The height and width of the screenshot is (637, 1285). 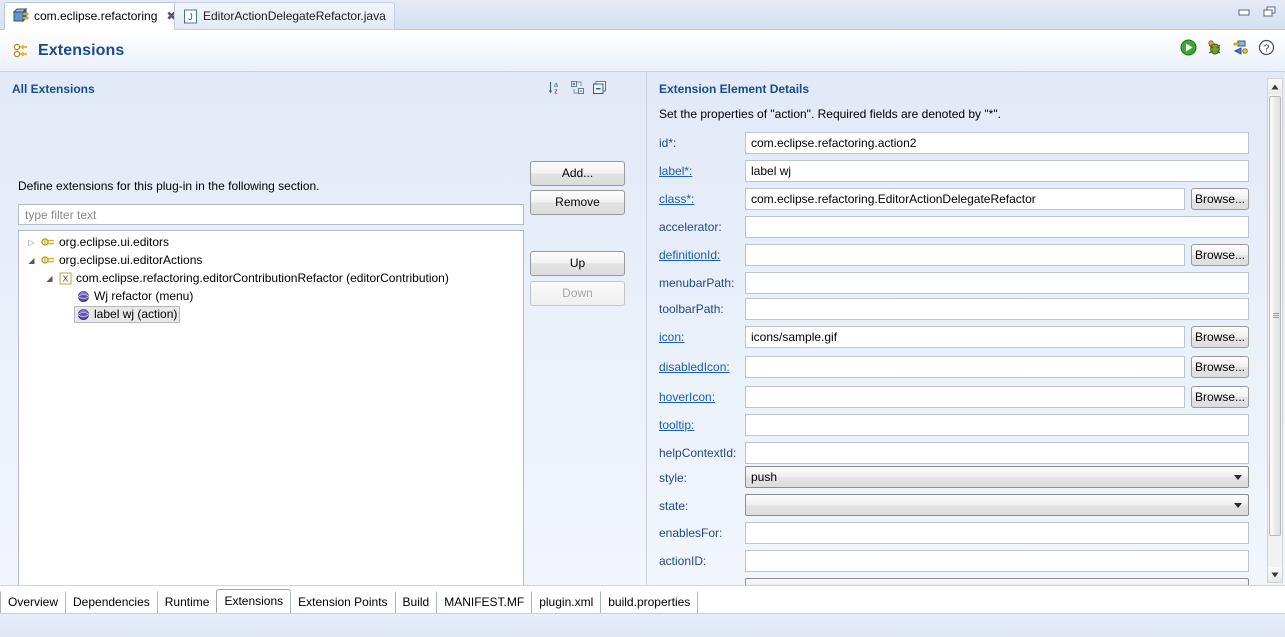 I want to click on field-label-icon: icon:, so click(x=671, y=337).